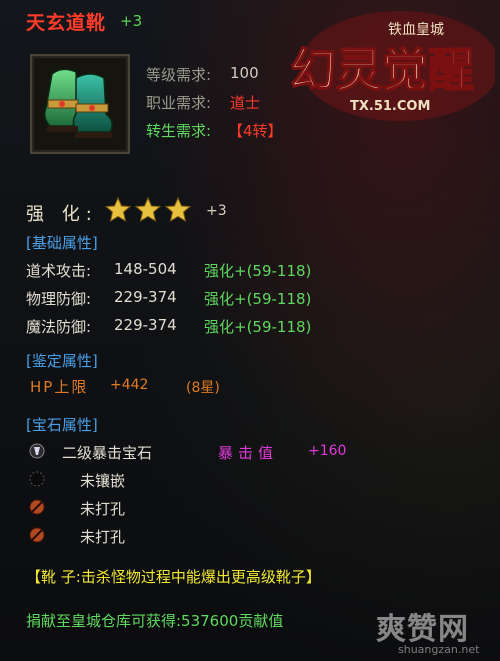  What do you see at coordinates (59, 299) in the screenshot?
I see `attribute-name: 物理防御:` at bounding box center [59, 299].